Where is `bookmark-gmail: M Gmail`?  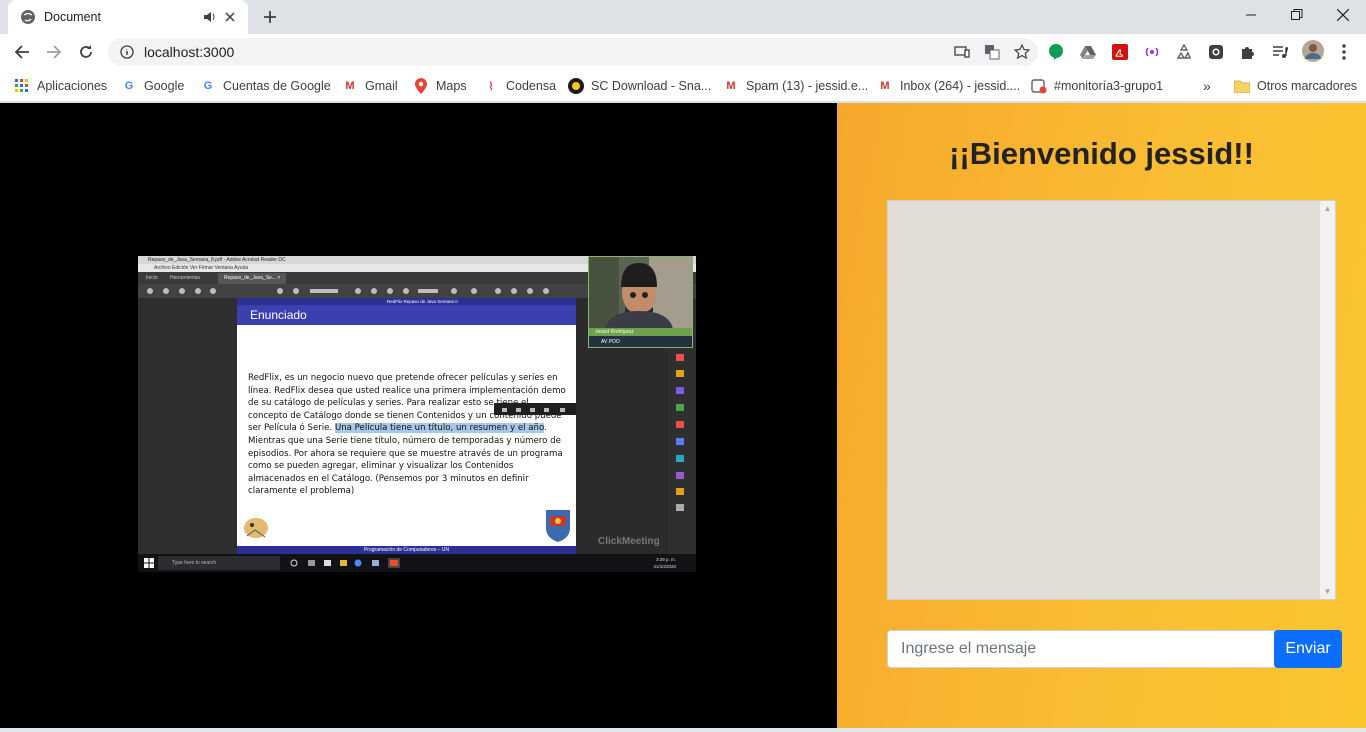 bookmark-gmail: M Gmail is located at coordinates (370, 86).